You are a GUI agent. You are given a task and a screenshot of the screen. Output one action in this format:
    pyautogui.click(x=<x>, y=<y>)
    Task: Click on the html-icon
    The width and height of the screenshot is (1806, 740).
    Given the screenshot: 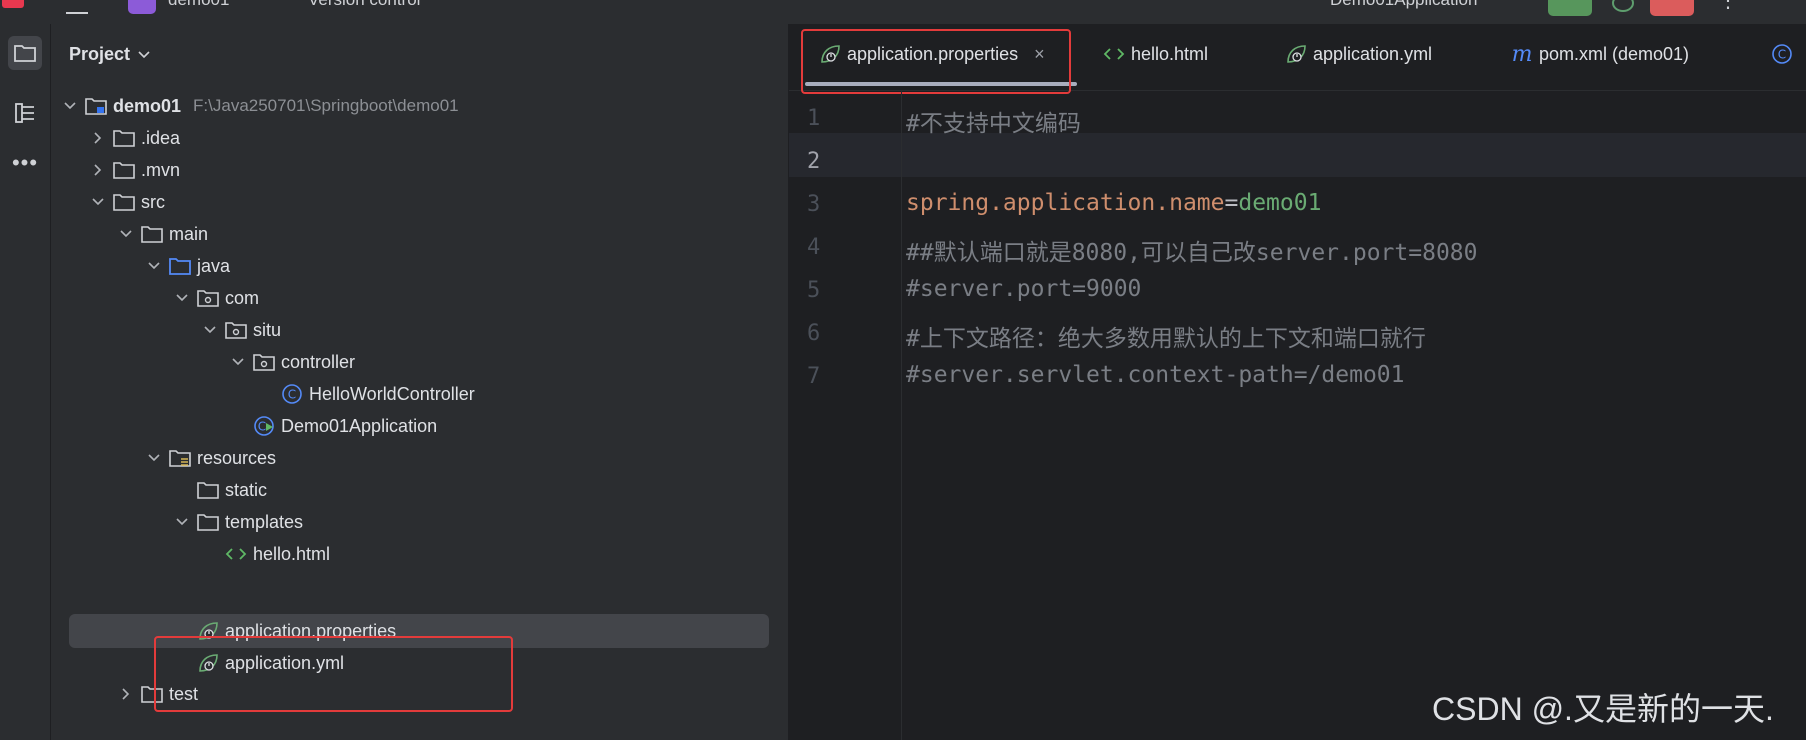 What is the action you would take?
    pyautogui.click(x=1114, y=54)
    